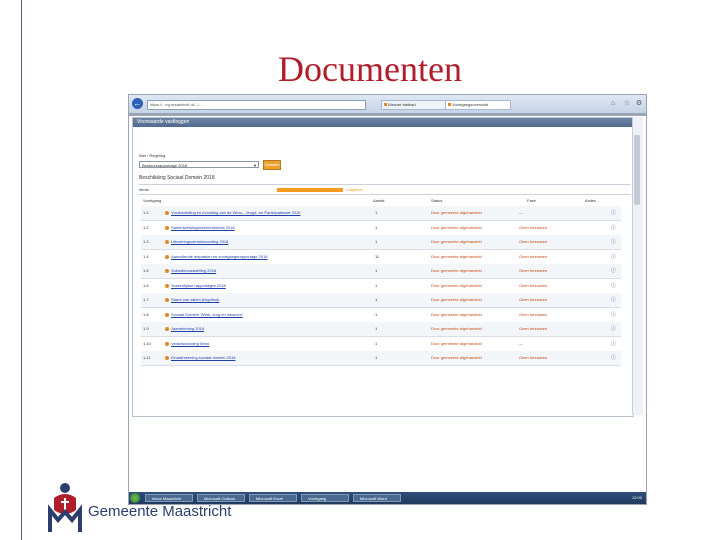  I want to click on taskbar-item: Inbox Maastricht, so click(169, 498).